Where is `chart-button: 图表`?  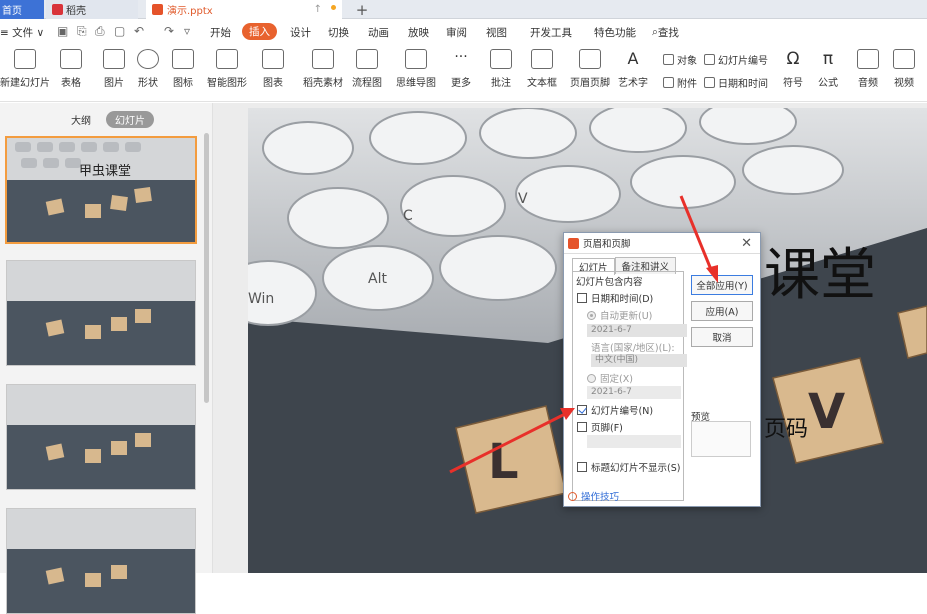 chart-button: 图表 is located at coordinates (273, 69).